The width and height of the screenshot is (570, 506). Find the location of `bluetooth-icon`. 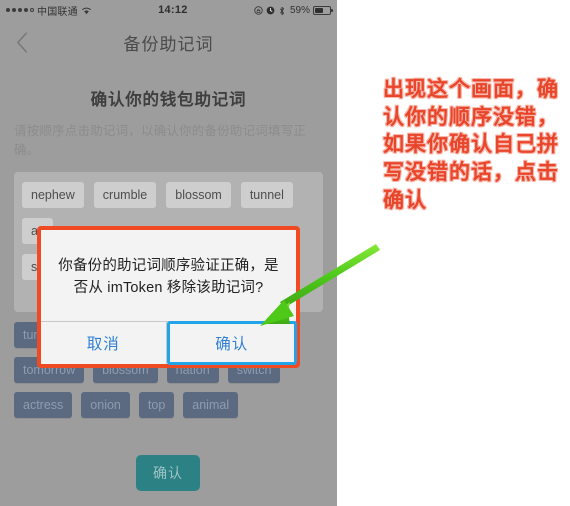

bluetooth-icon is located at coordinates (282, 10).